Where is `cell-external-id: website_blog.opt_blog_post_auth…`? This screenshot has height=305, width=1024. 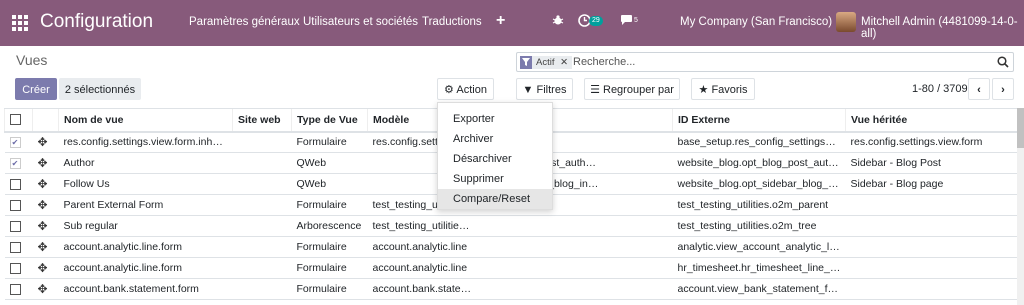
cell-external-id: website_blog.opt_blog_post_auth… is located at coordinates (759, 163).